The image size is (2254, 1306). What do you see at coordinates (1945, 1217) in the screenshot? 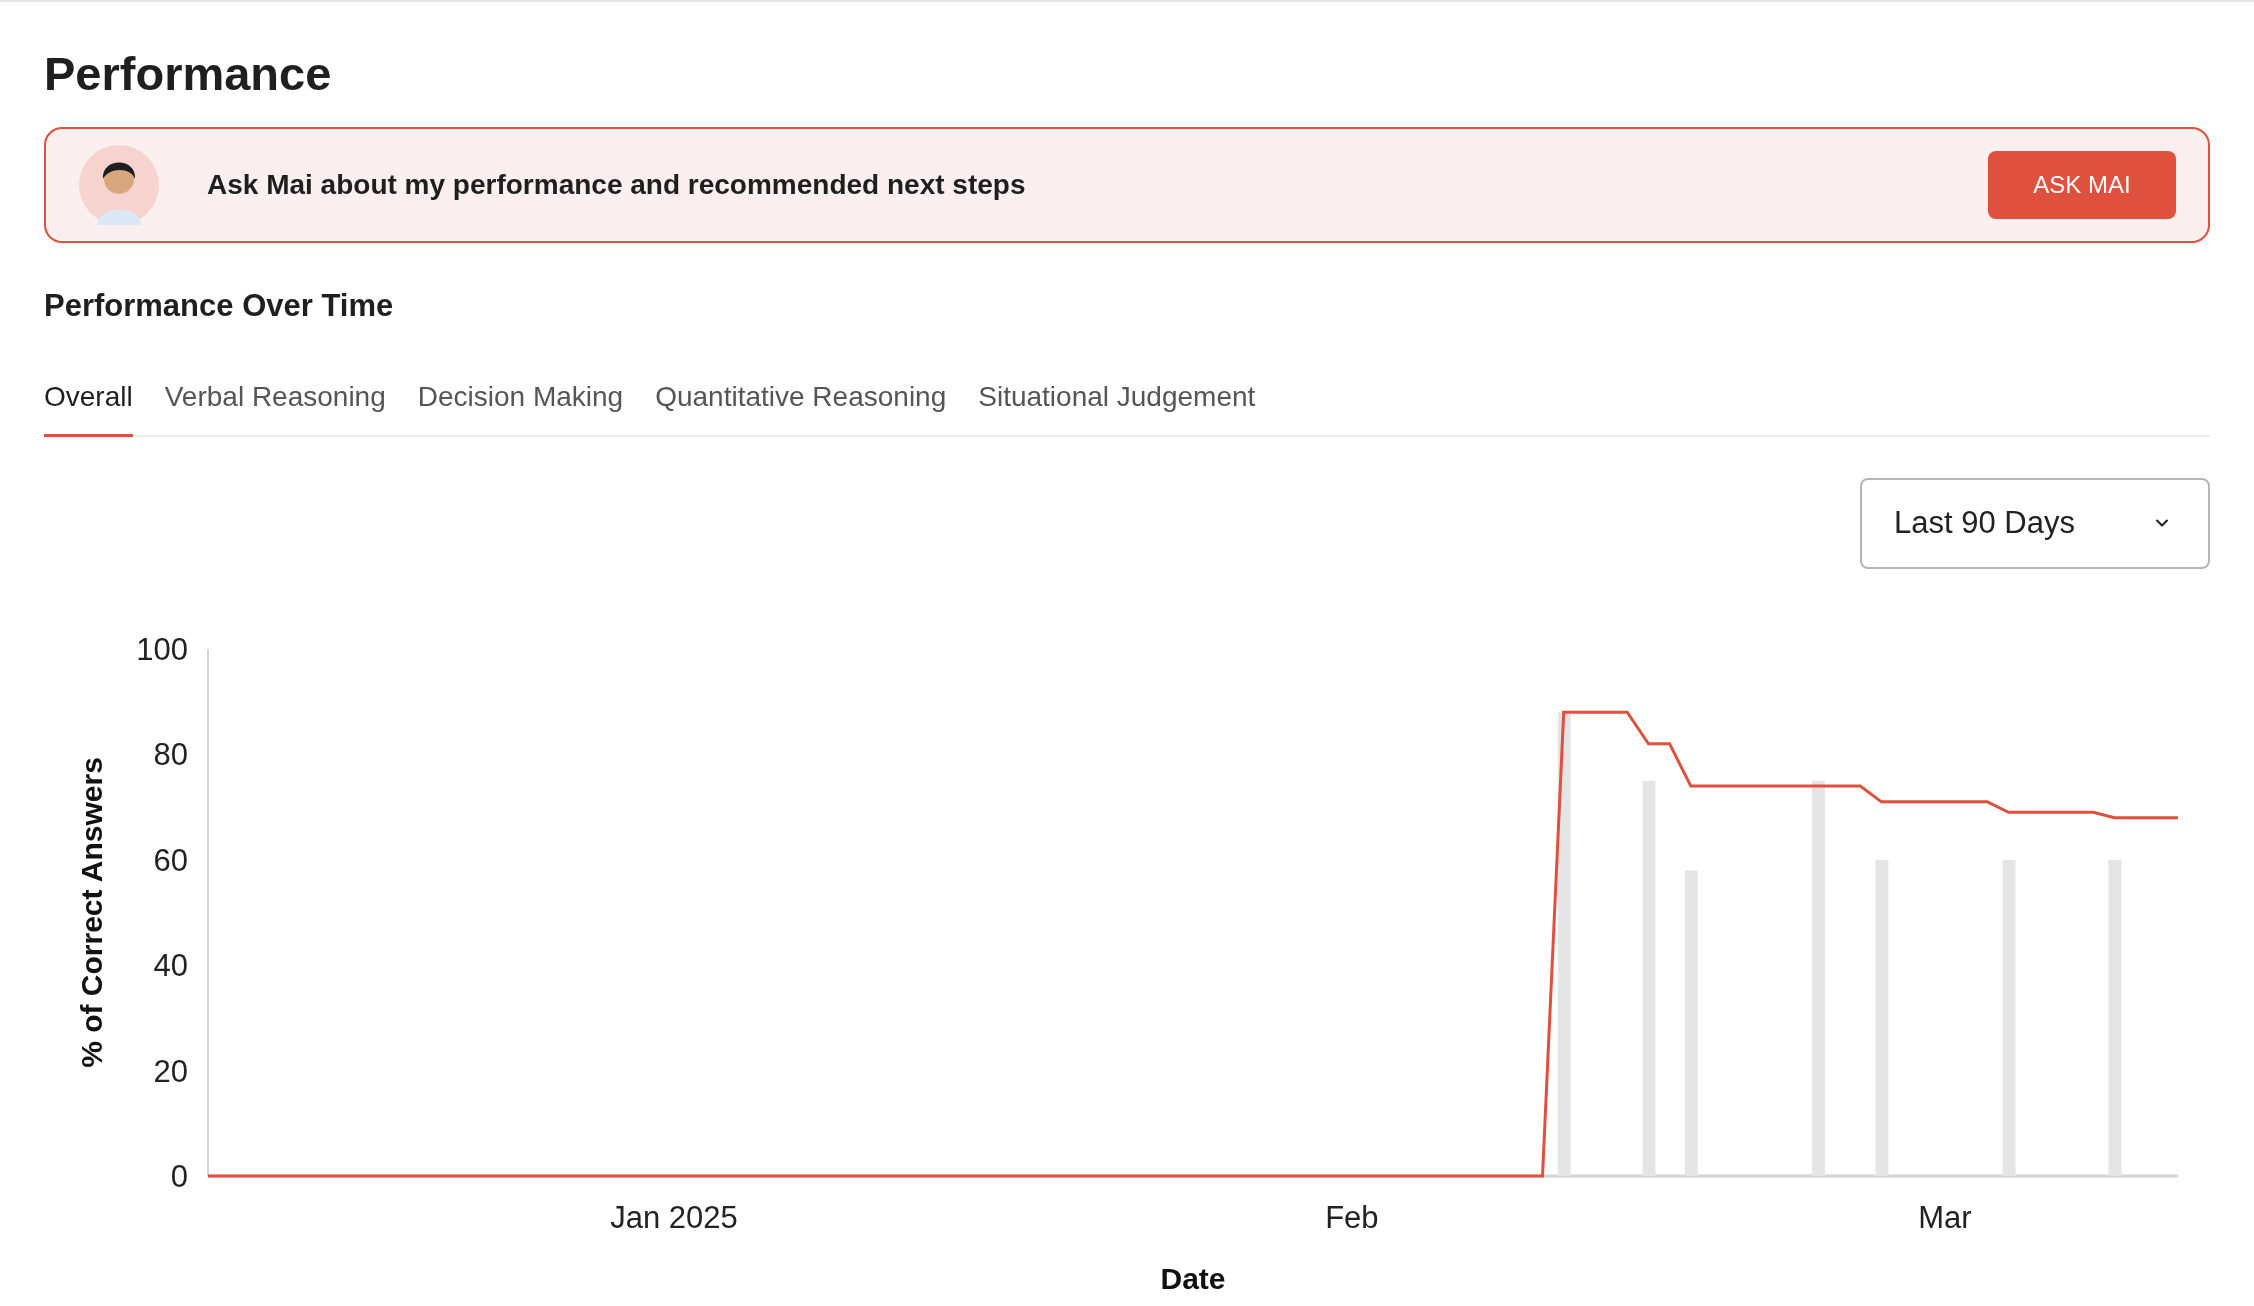
I see `x-tick-label: Mar` at bounding box center [1945, 1217].